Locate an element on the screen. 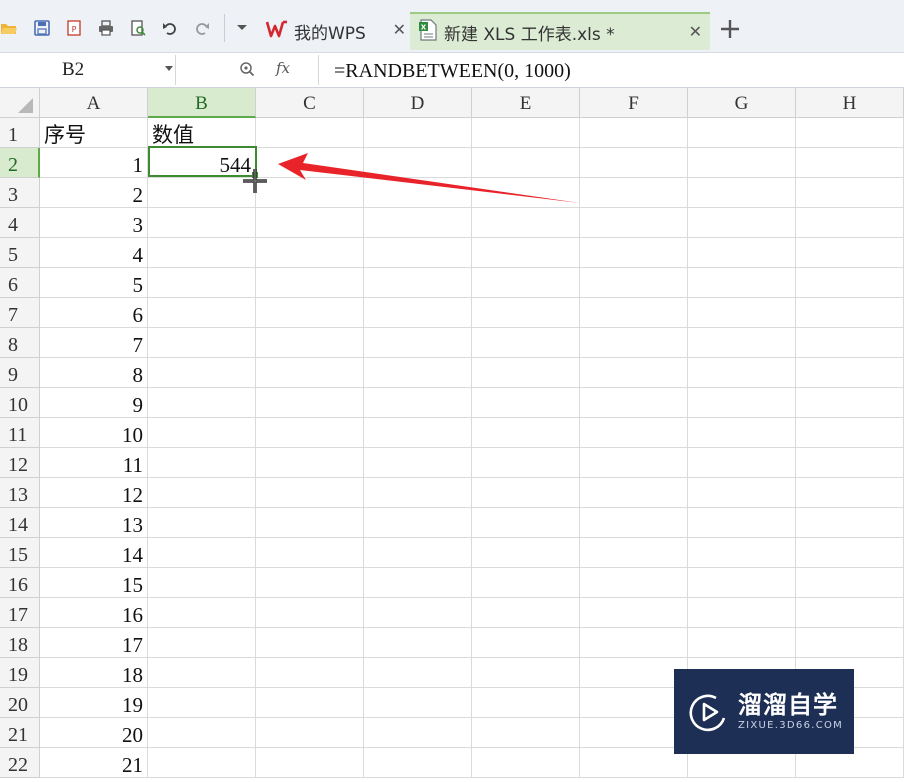 This screenshot has width=904, height=782. cell-g8 is located at coordinates (742, 343).